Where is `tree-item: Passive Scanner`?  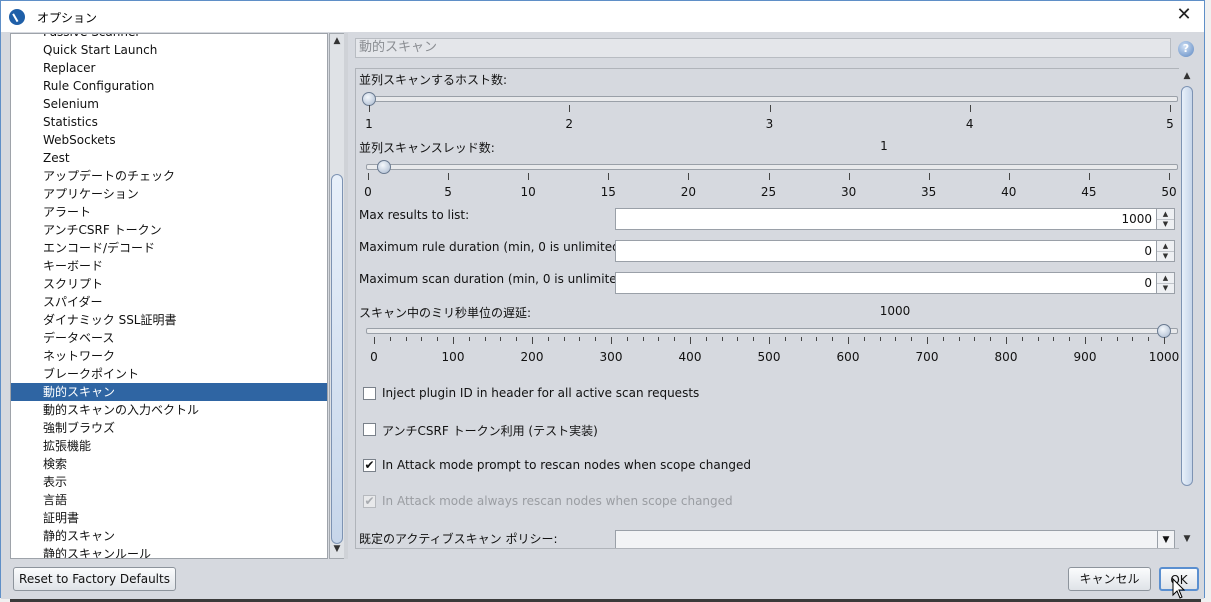
tree-item: Passive Scanner is located at coordinates (169, 37).